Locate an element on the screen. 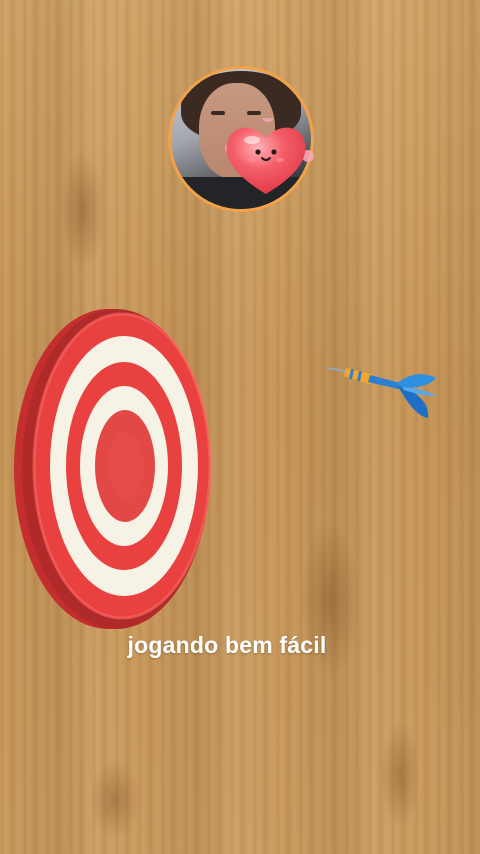 Image resolution: width=480 pixels, height=854 pixels. avatar-eye-right is located at coordinates (254, 113).